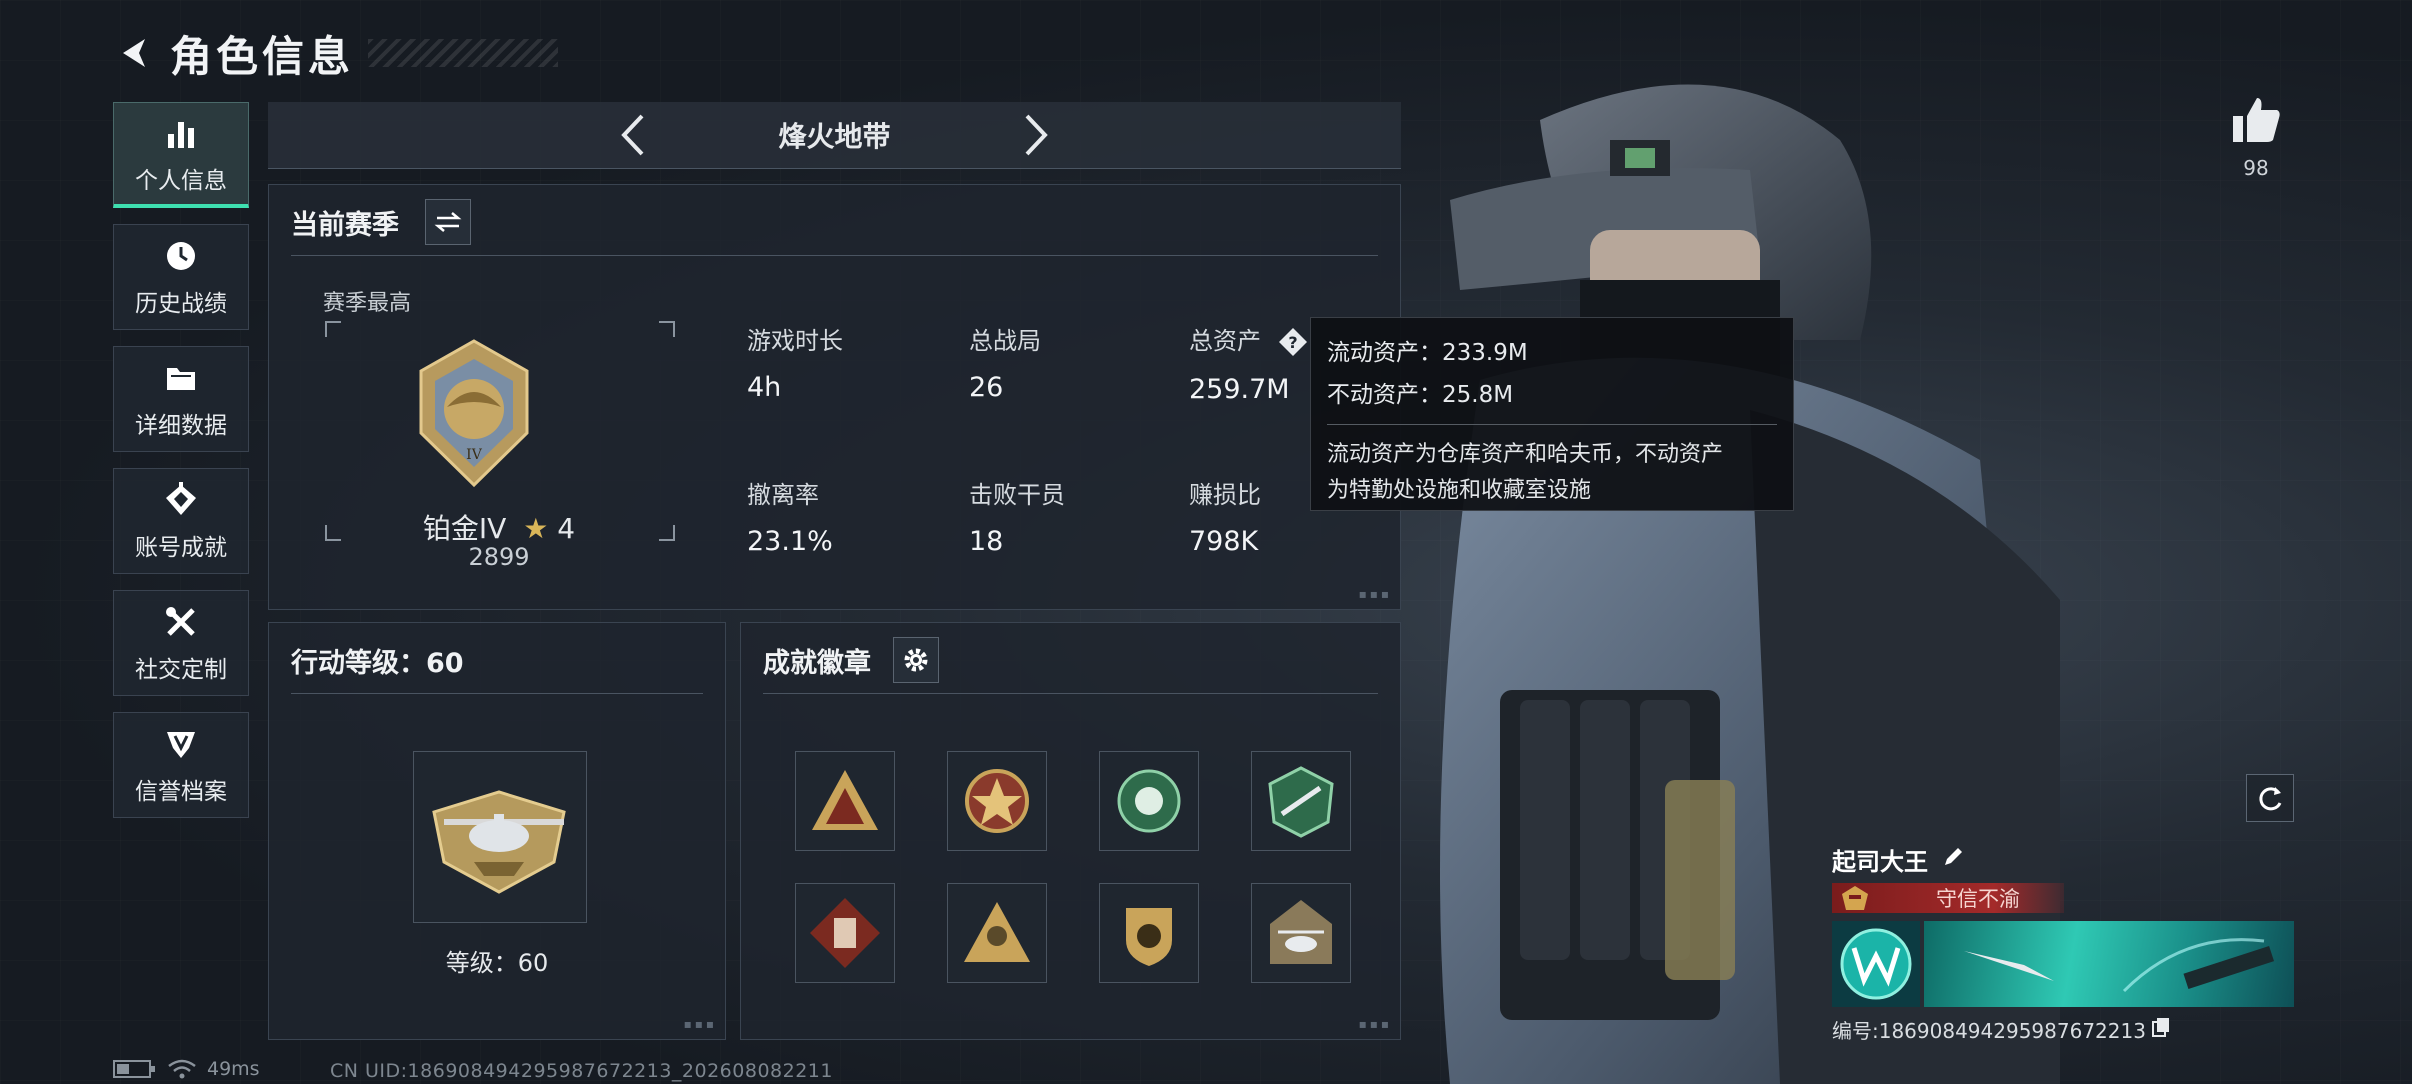  Describe the element at coordinates (377, 663) in the screenshot. I see `level-title: 行动等级：60` at that location.